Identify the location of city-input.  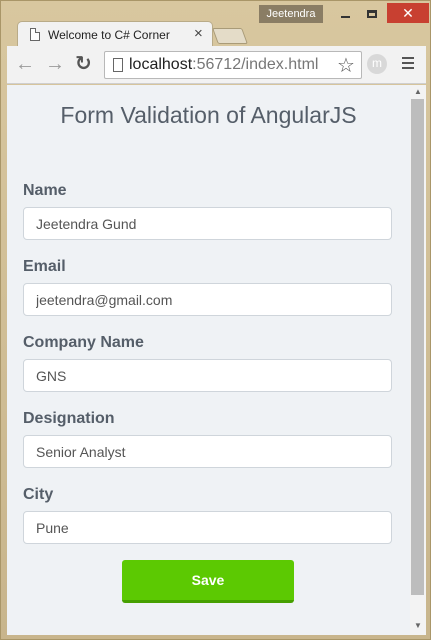
(207, 527).